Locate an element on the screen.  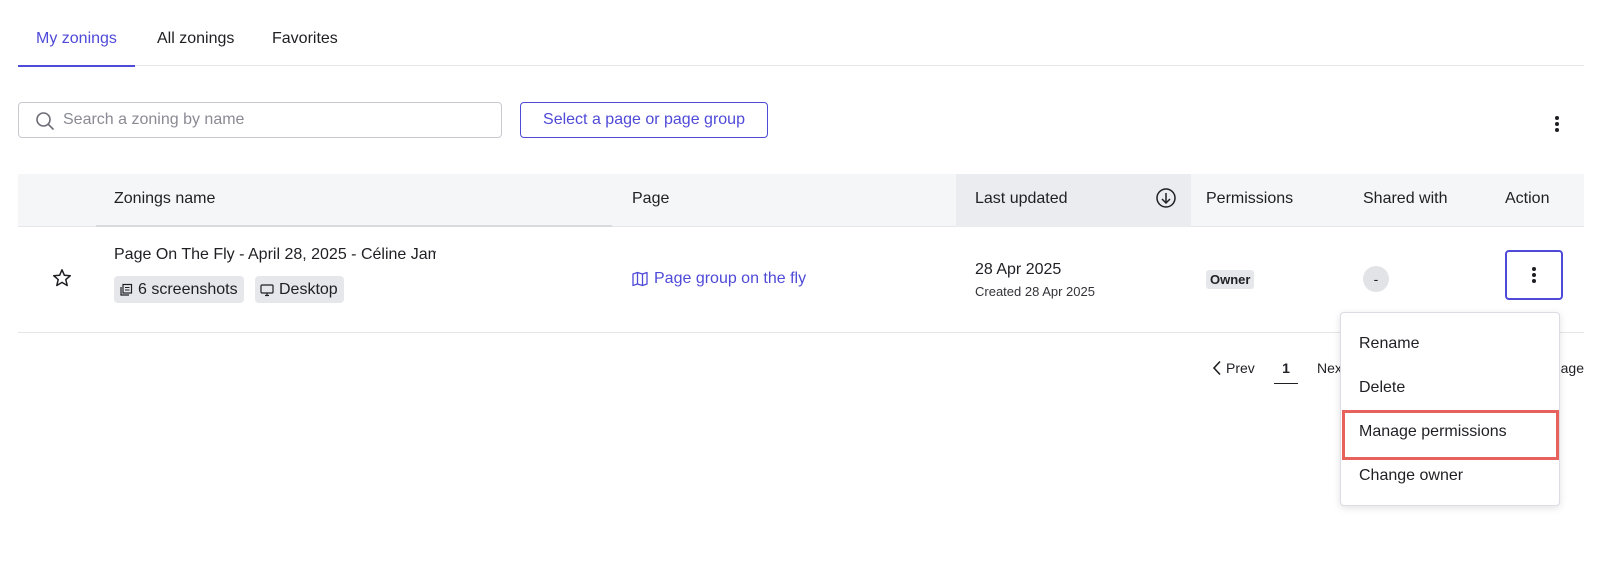
menu-item-delete: Delete is located at coordinates (1382, 388).